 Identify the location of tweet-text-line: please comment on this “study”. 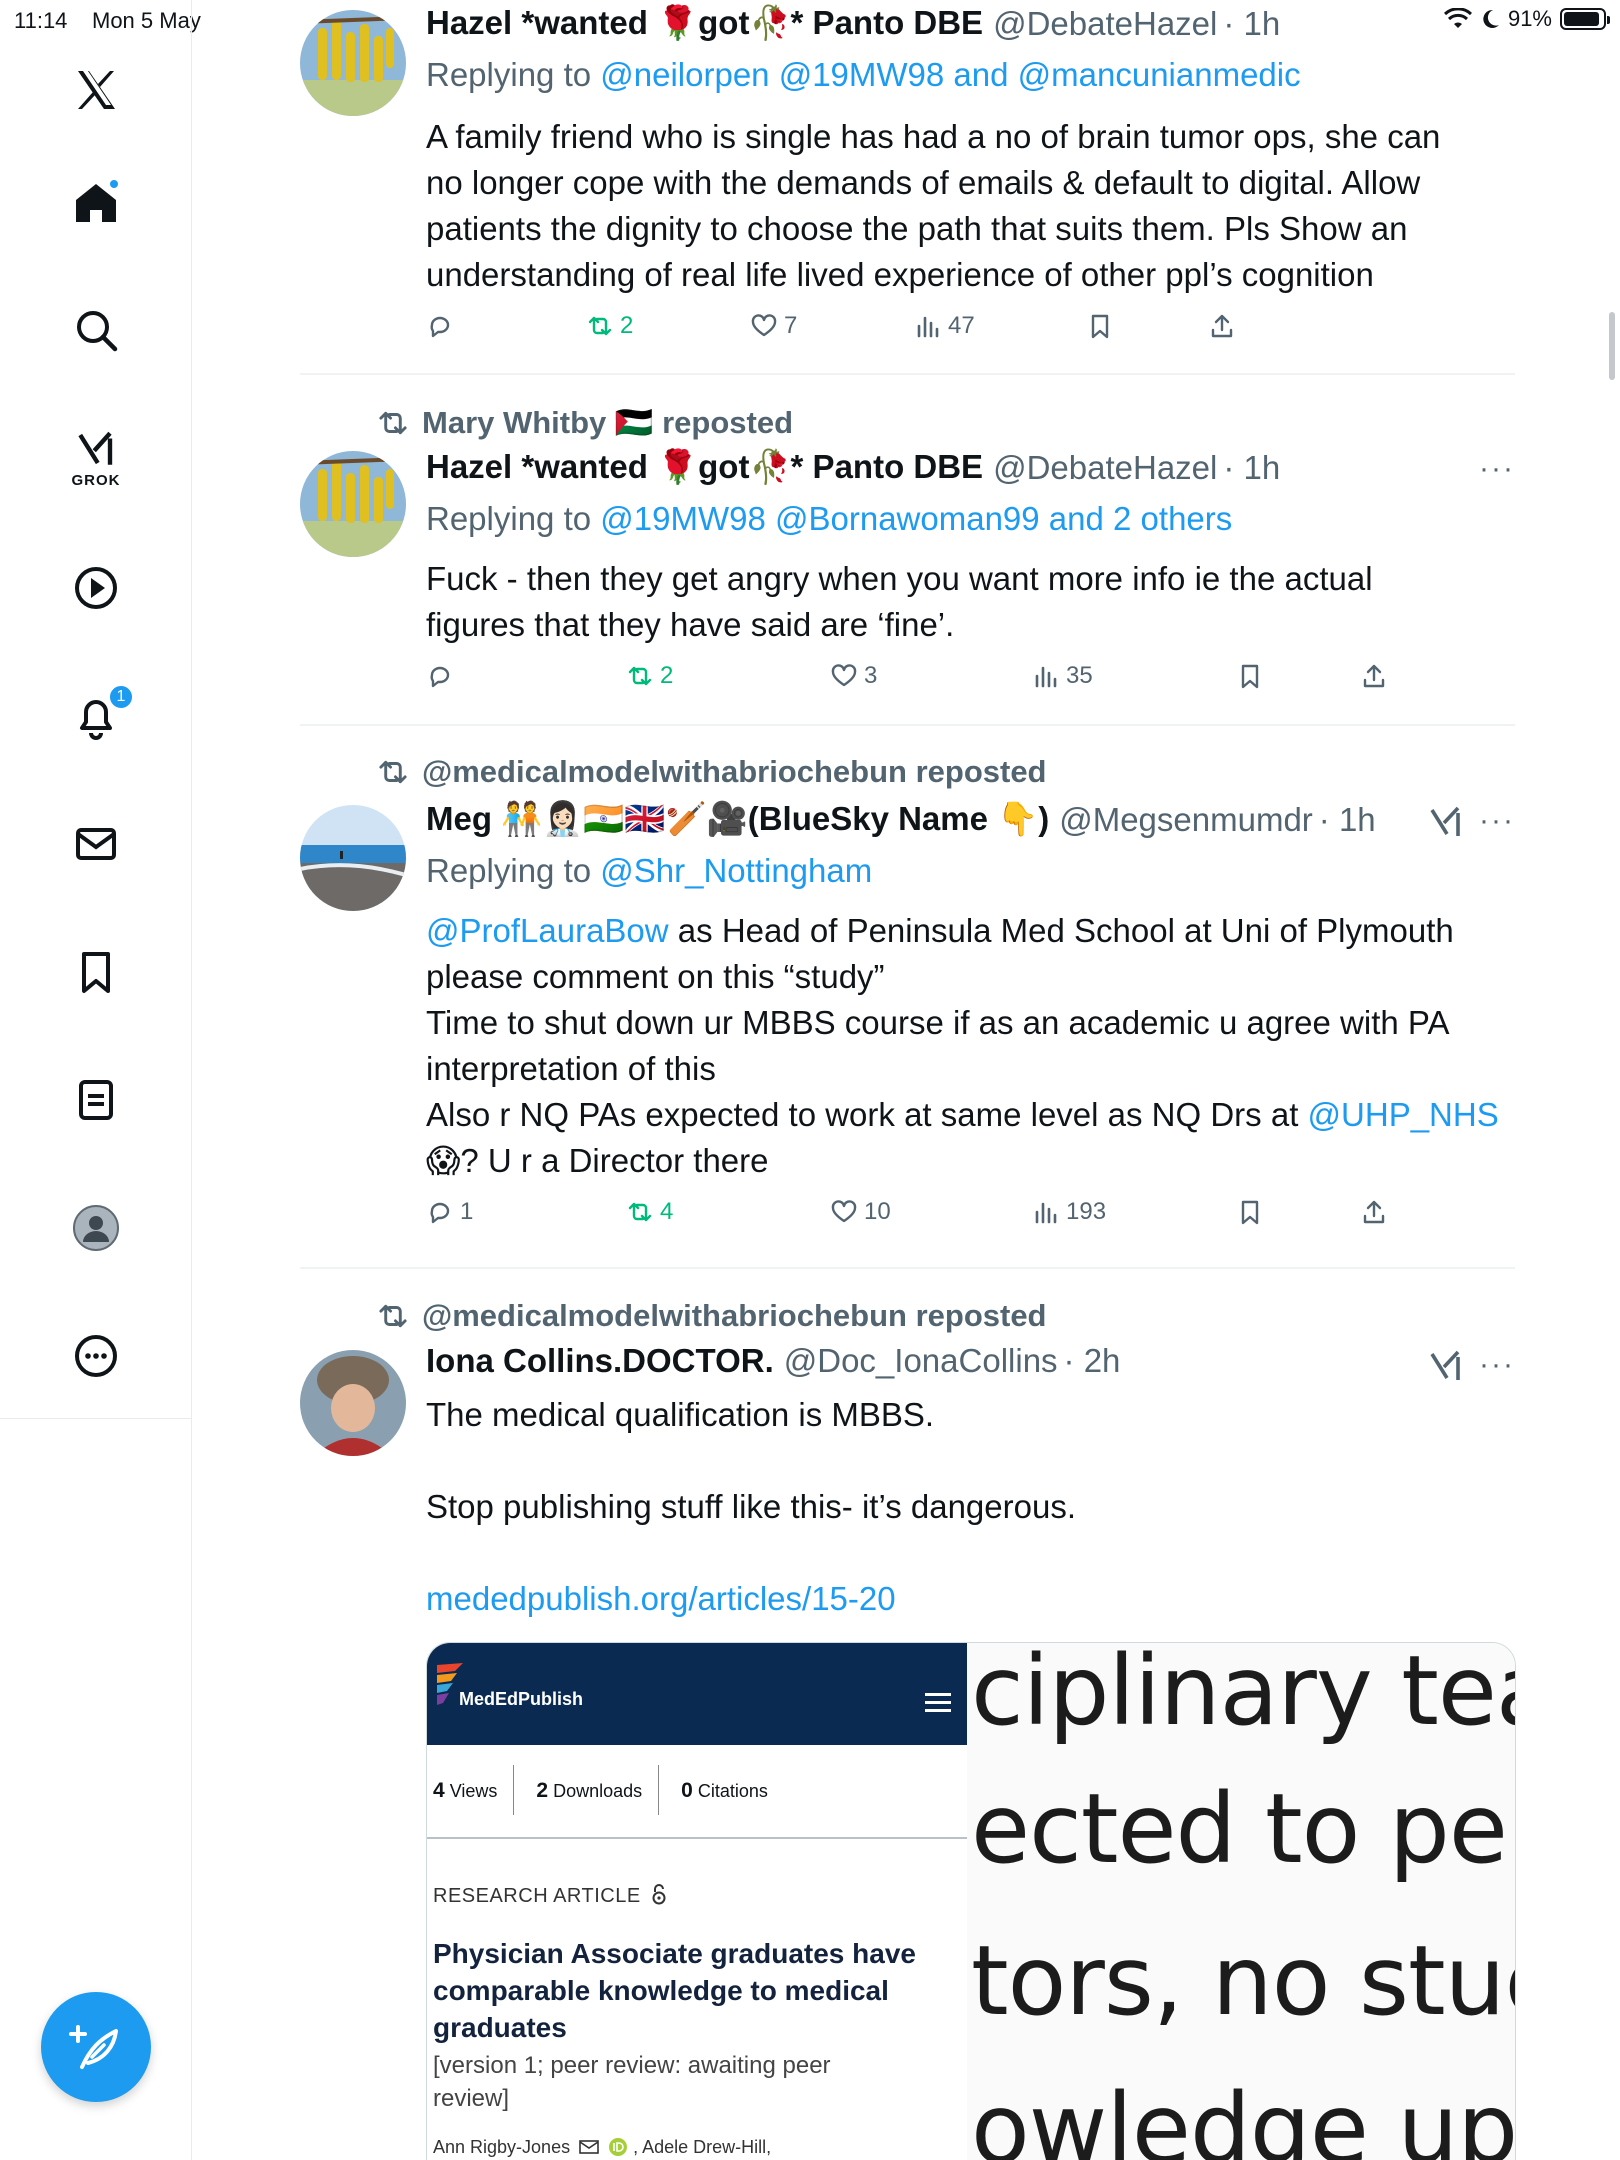
(655, 976).